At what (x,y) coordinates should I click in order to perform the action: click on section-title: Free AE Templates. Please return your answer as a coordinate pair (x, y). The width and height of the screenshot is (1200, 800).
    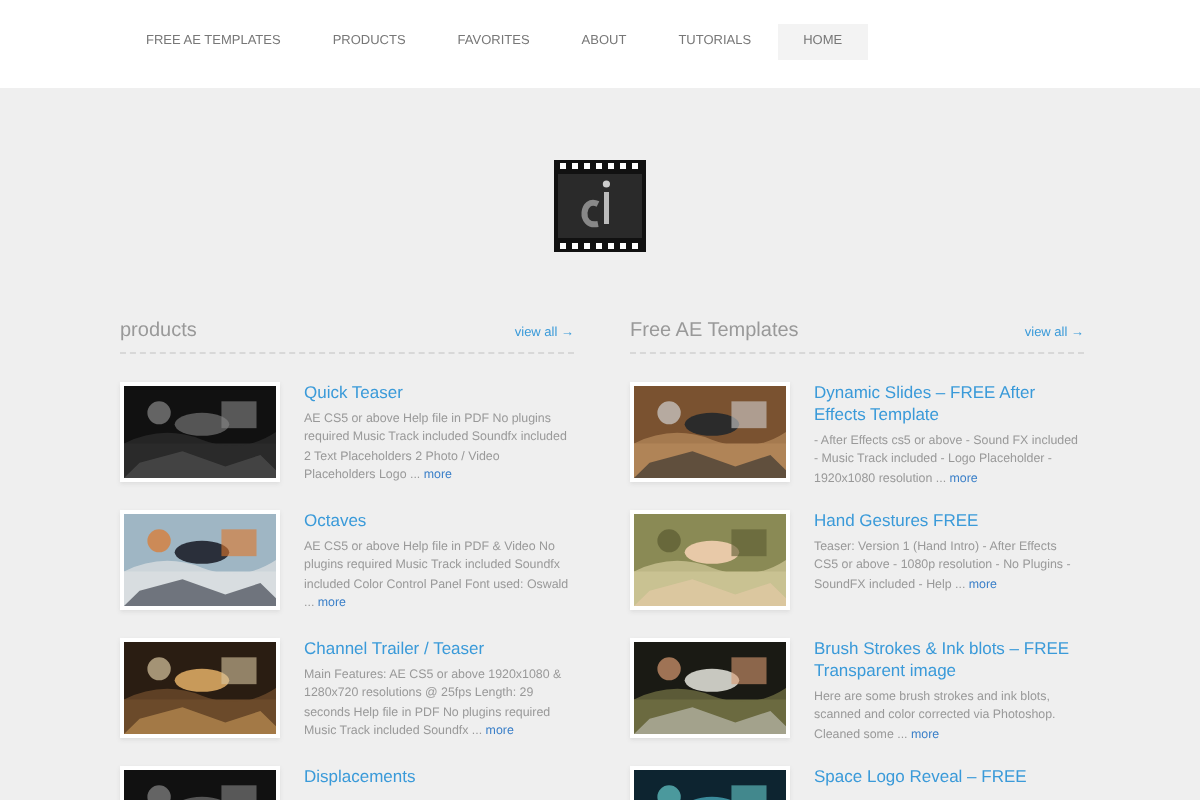
    Looking at the image, I should click on (714, 331).